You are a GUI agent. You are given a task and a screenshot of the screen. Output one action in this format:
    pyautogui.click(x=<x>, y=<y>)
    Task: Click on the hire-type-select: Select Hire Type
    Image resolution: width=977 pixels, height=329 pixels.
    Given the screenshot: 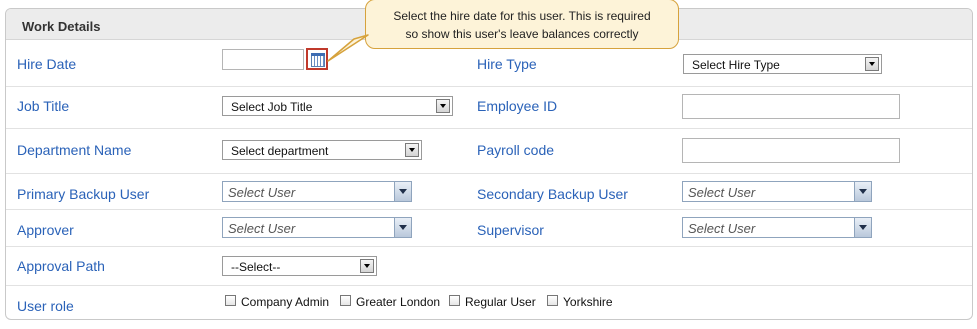 What is the action you would take?
    pyautogui.click(x=782, y=64)
    